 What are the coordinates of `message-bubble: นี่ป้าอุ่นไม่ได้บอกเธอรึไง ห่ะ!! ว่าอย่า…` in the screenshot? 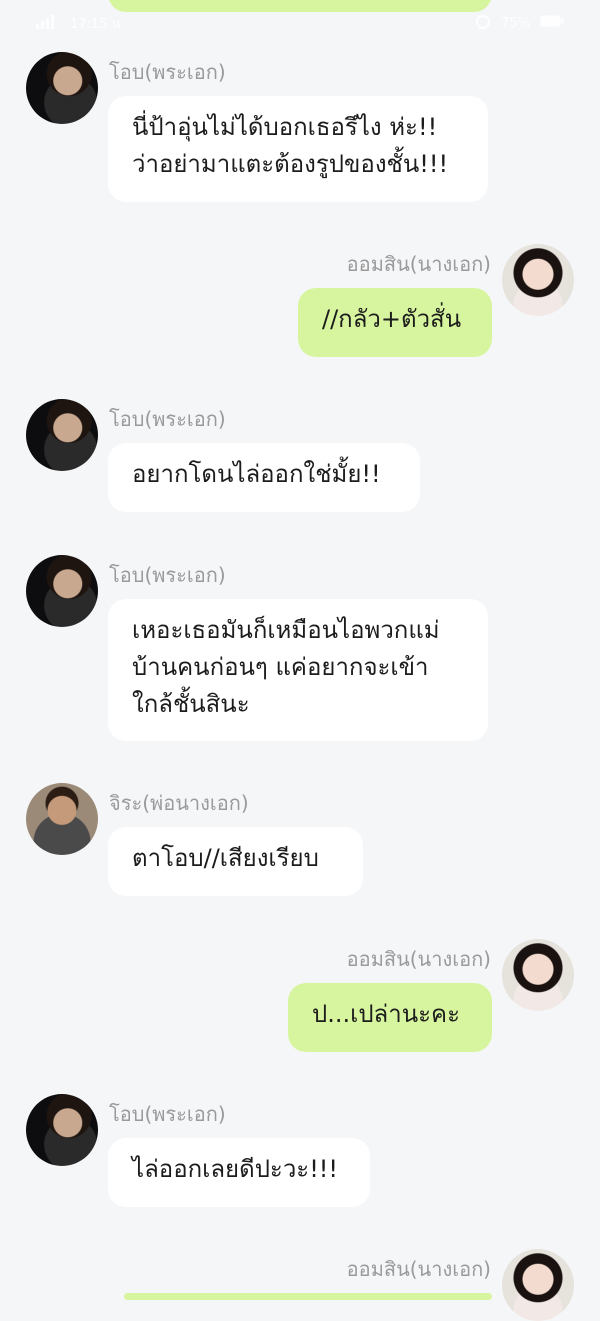 It's located at (298, 149).